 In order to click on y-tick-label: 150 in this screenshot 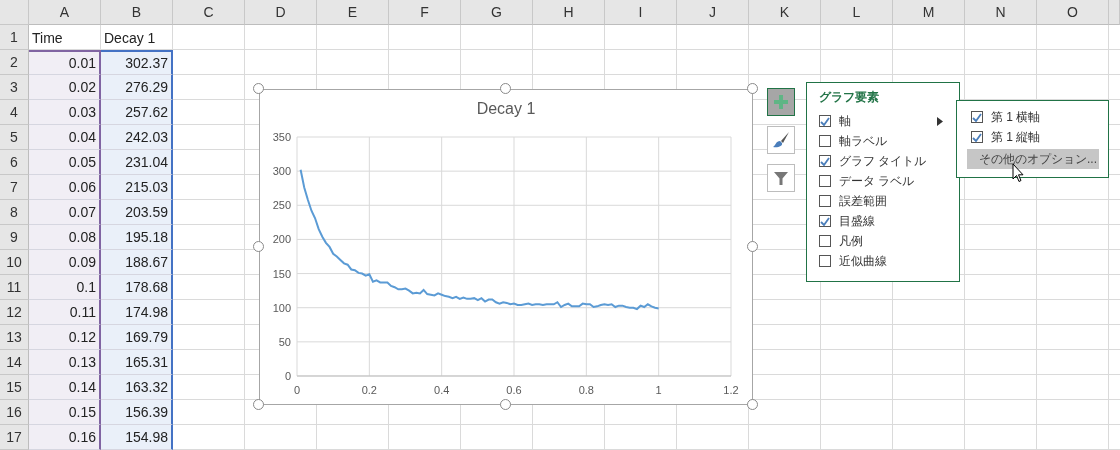, I will do `click(281, 273)`.